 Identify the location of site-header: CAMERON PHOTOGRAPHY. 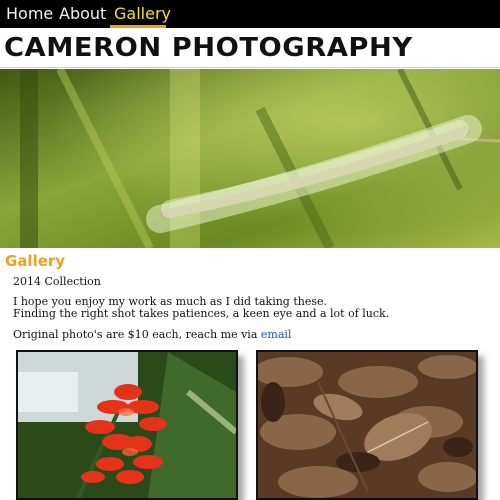
(250, 48).